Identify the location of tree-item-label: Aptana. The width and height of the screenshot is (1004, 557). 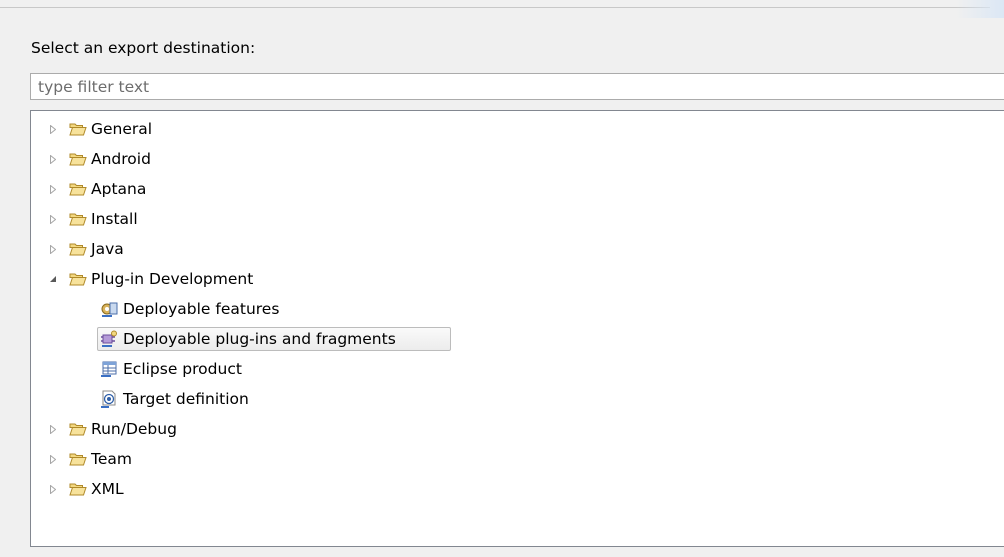
(119, 189).